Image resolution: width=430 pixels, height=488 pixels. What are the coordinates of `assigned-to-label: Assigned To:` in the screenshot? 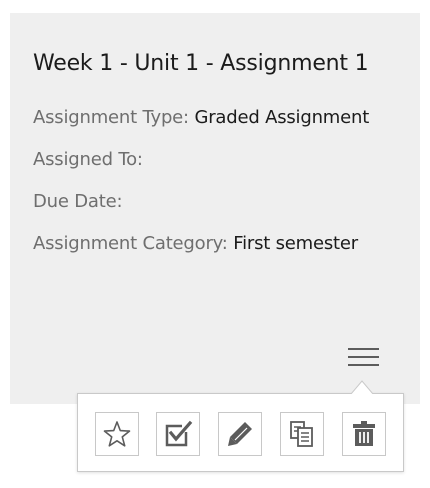 It's located at (88, 159).